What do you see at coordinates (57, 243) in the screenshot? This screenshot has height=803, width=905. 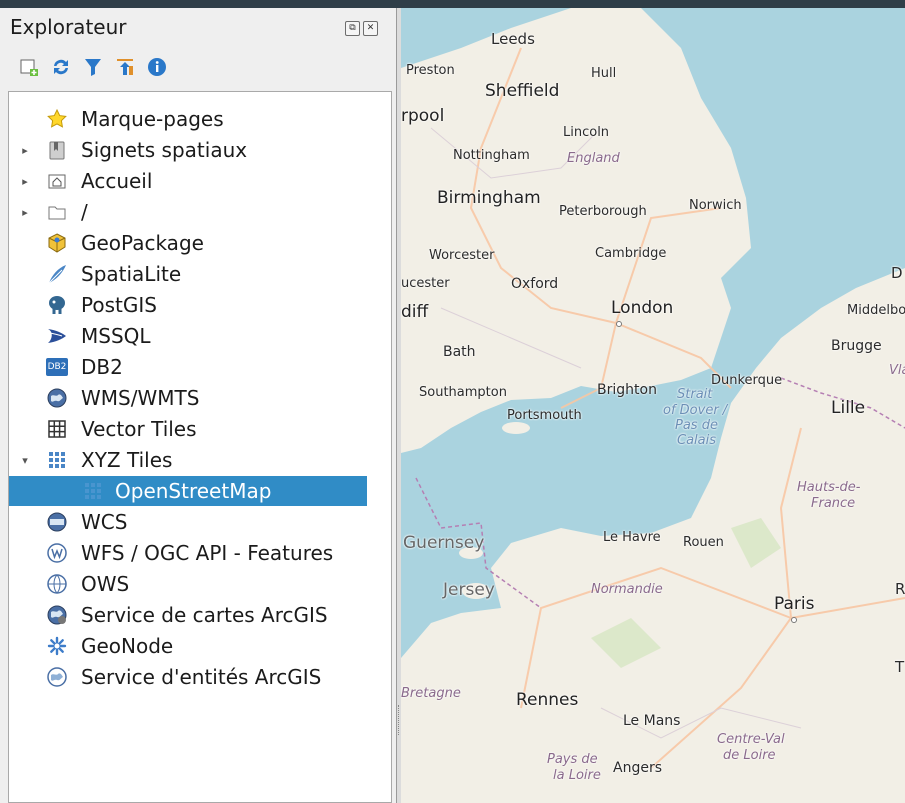 I see `geopackage-icon` at bounding box center [57, 243].